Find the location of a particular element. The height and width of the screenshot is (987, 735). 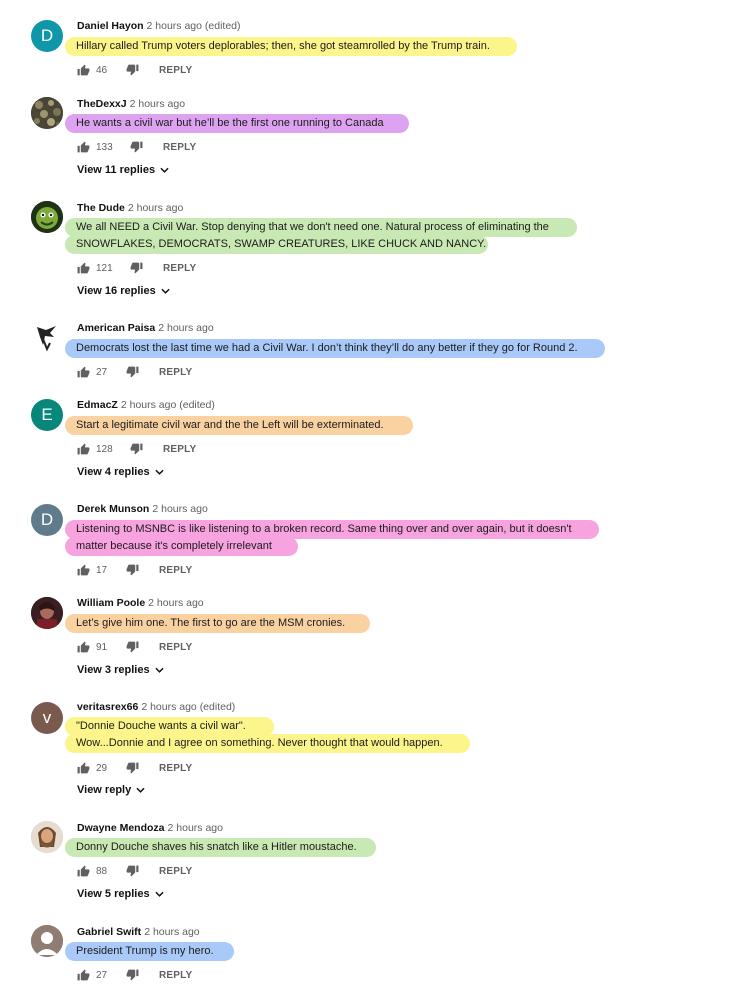

view-replies-button: View reply is located at coordinates (111, 790).